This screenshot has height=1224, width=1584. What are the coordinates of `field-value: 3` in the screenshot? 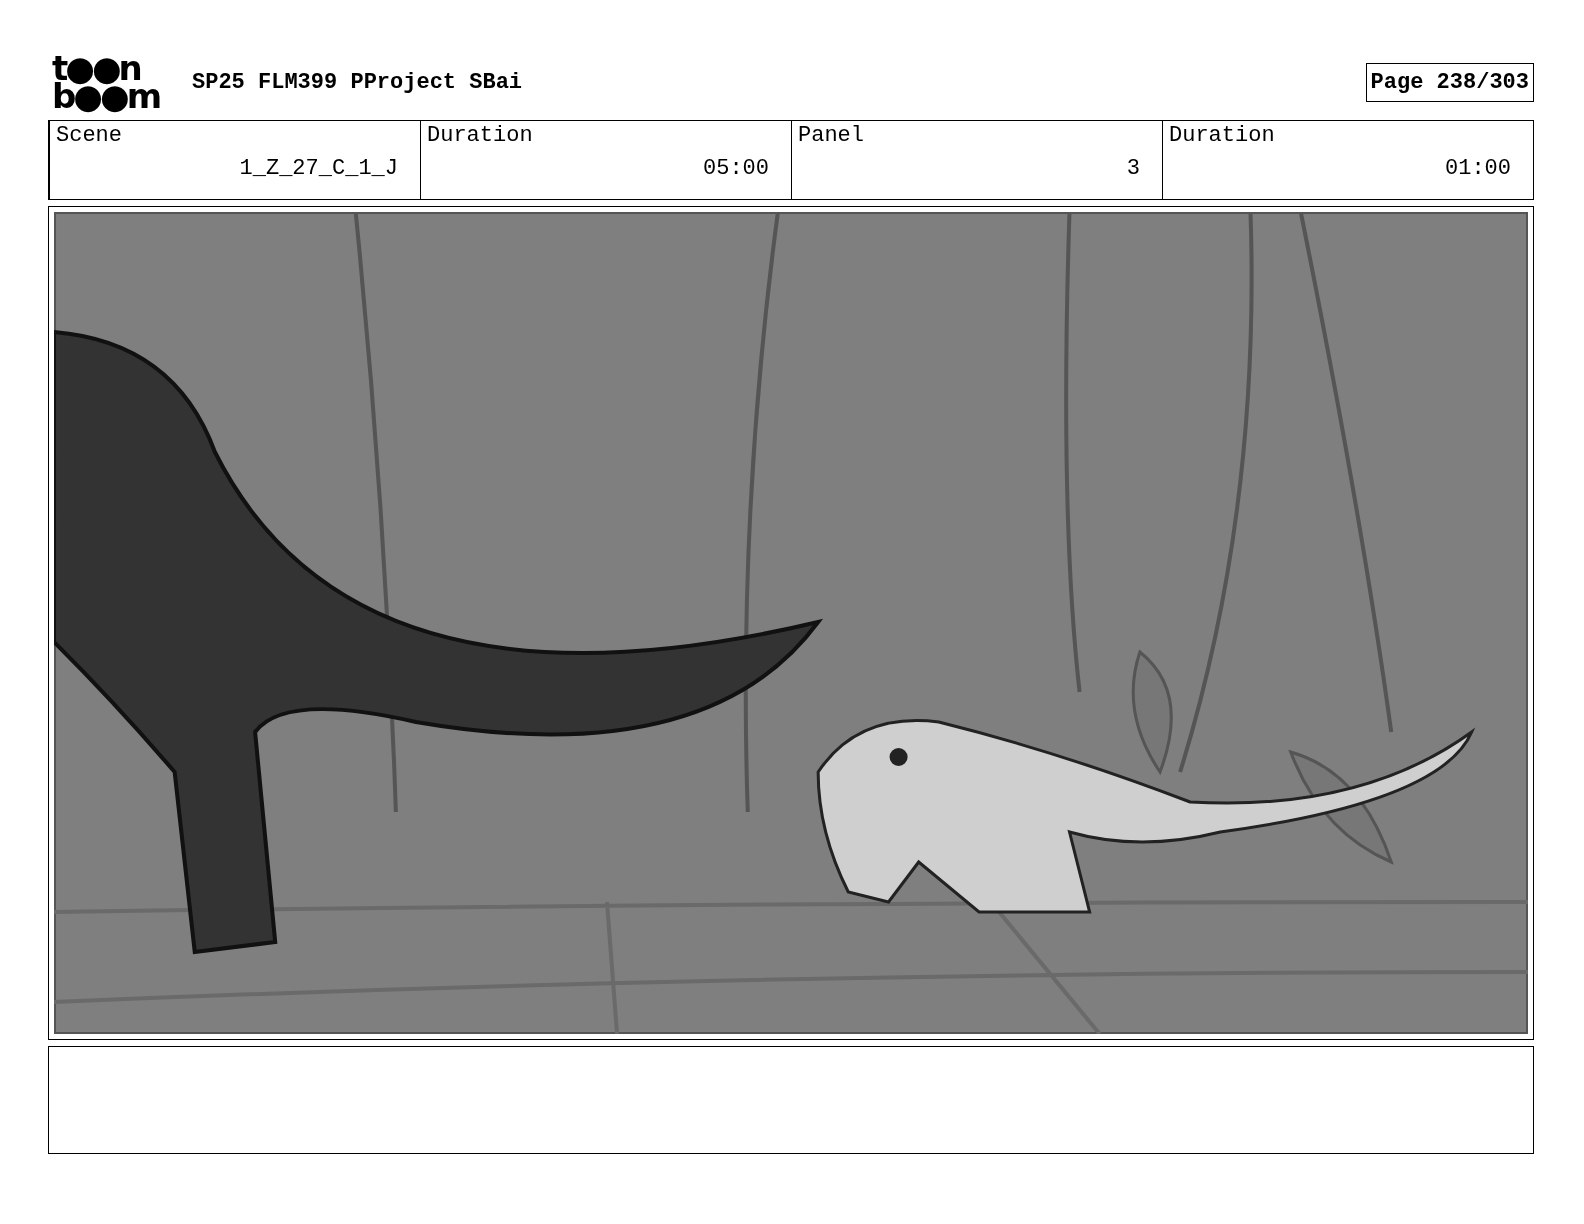 It's located at (1133, 168).